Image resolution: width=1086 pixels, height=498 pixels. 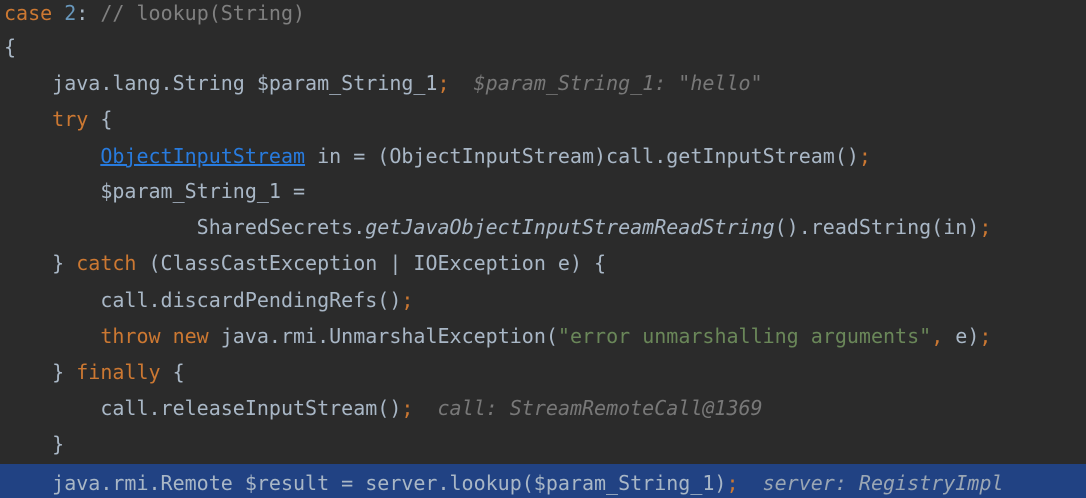 What do you see at coordinates (389, 336) in the screenshot?
I see `code-token: java.rmi.UnmarshalException(` at bounding box center [389, 336].